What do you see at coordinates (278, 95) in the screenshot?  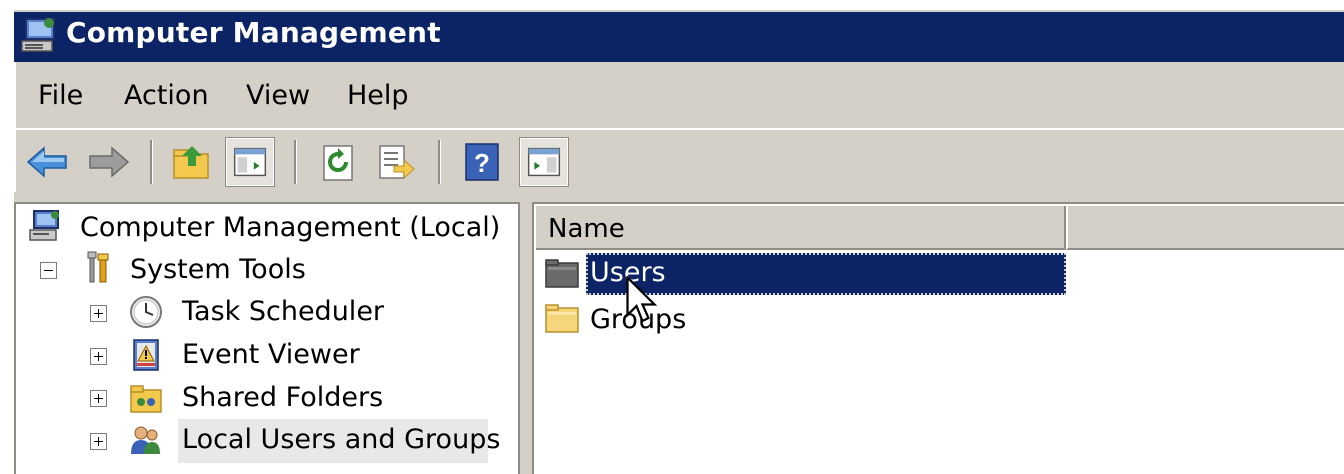 I see `menu-view: View` at bounding box center [278, 95].